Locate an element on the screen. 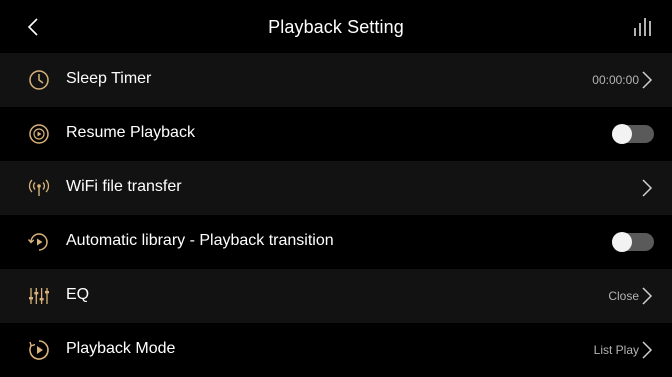 The height and width of the screenshot is (377, 672). resume-playback-toggle is located at coordinates (633, 134).